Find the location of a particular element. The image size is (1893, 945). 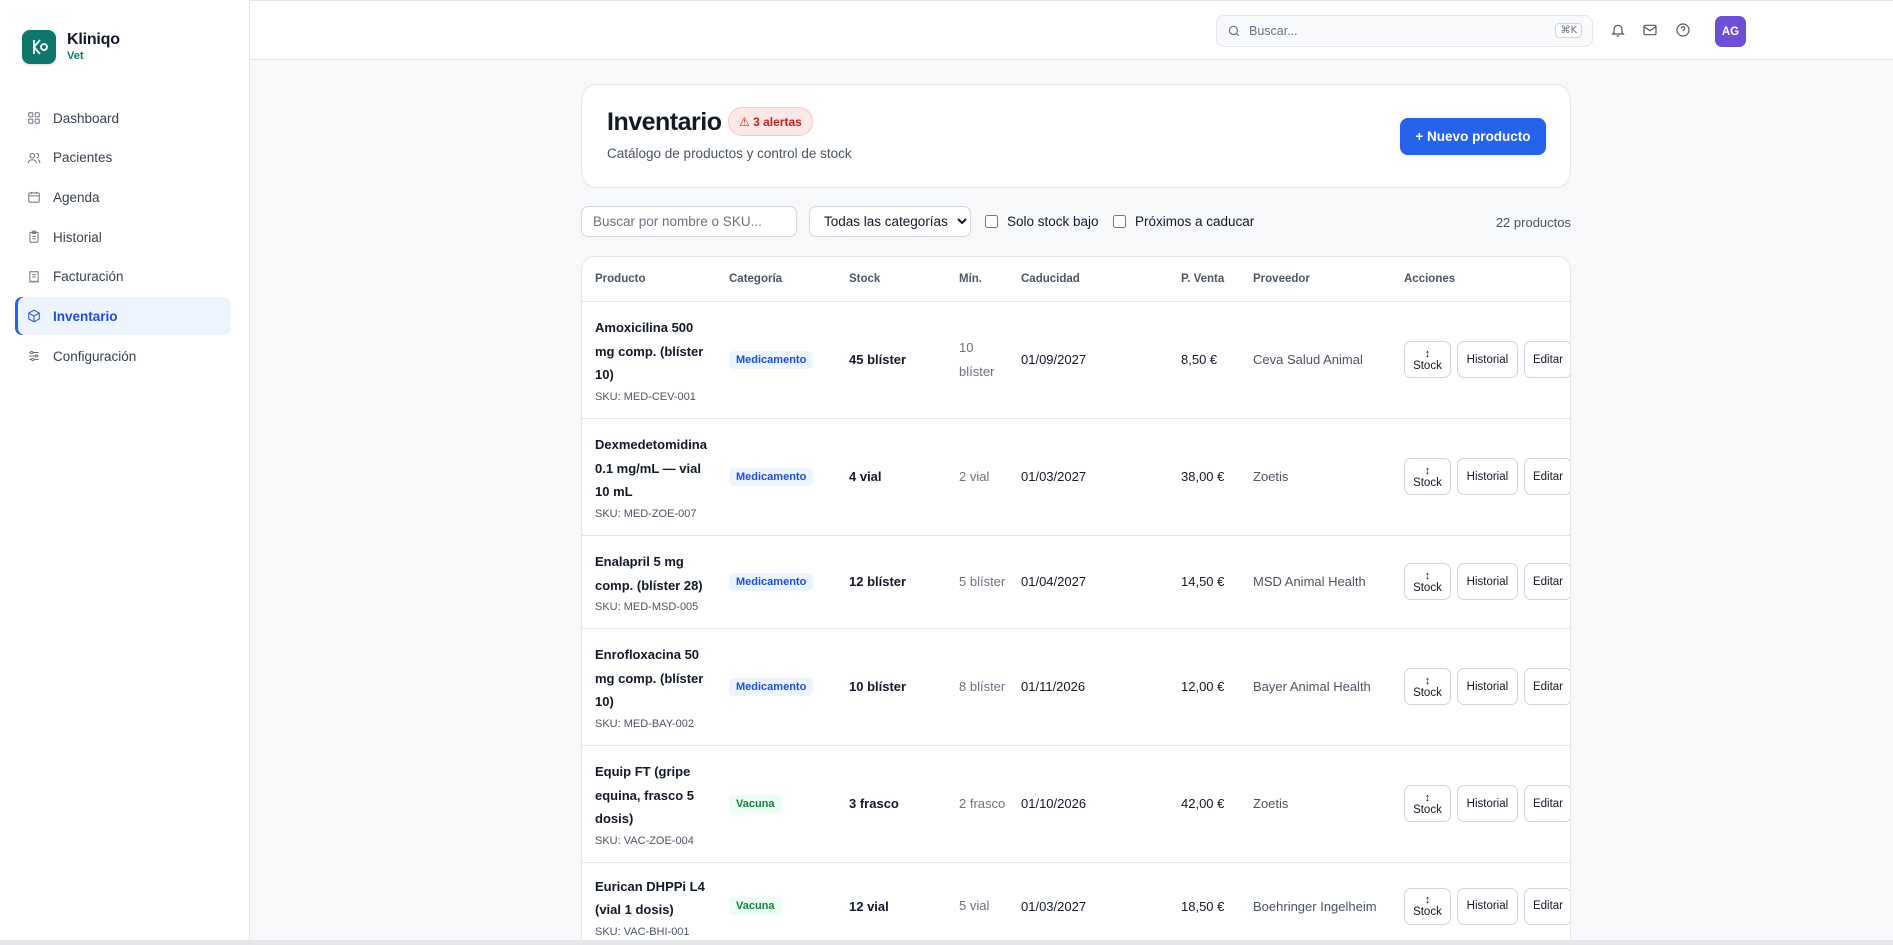

product-sku: SKU: VAC-BHI-001 is located at coordinates (642, 931).